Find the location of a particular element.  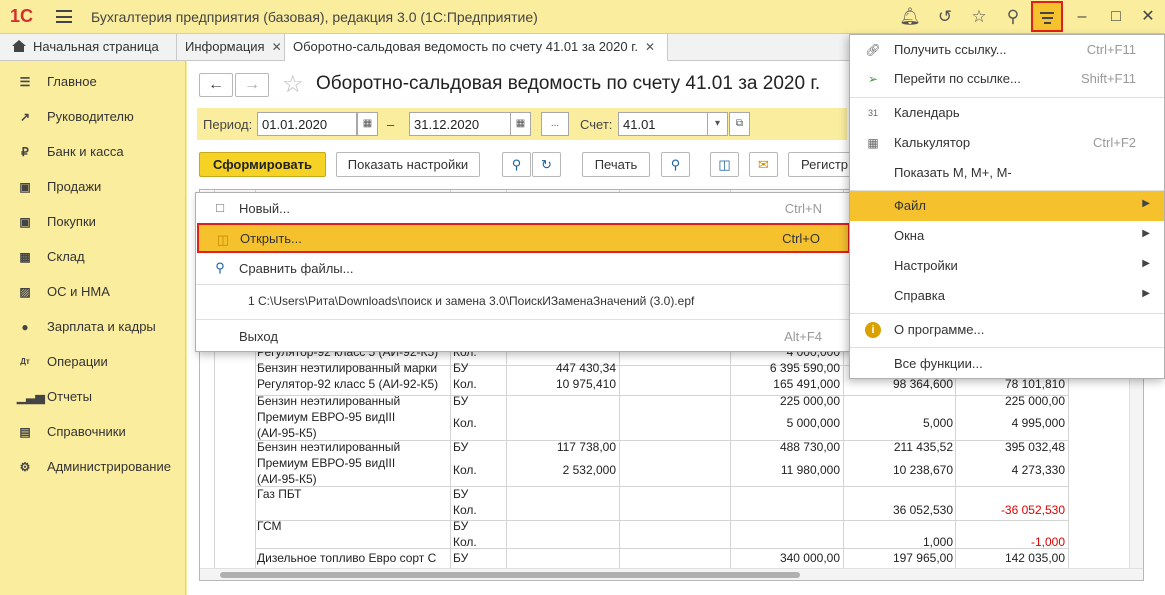

favorite-star-icon: ☆ is located at coordinates (293, 84).